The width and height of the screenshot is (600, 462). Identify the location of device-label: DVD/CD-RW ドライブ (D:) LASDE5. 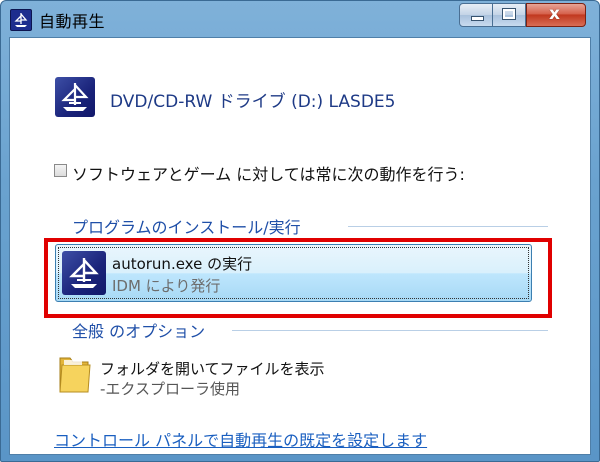
(253, 102).